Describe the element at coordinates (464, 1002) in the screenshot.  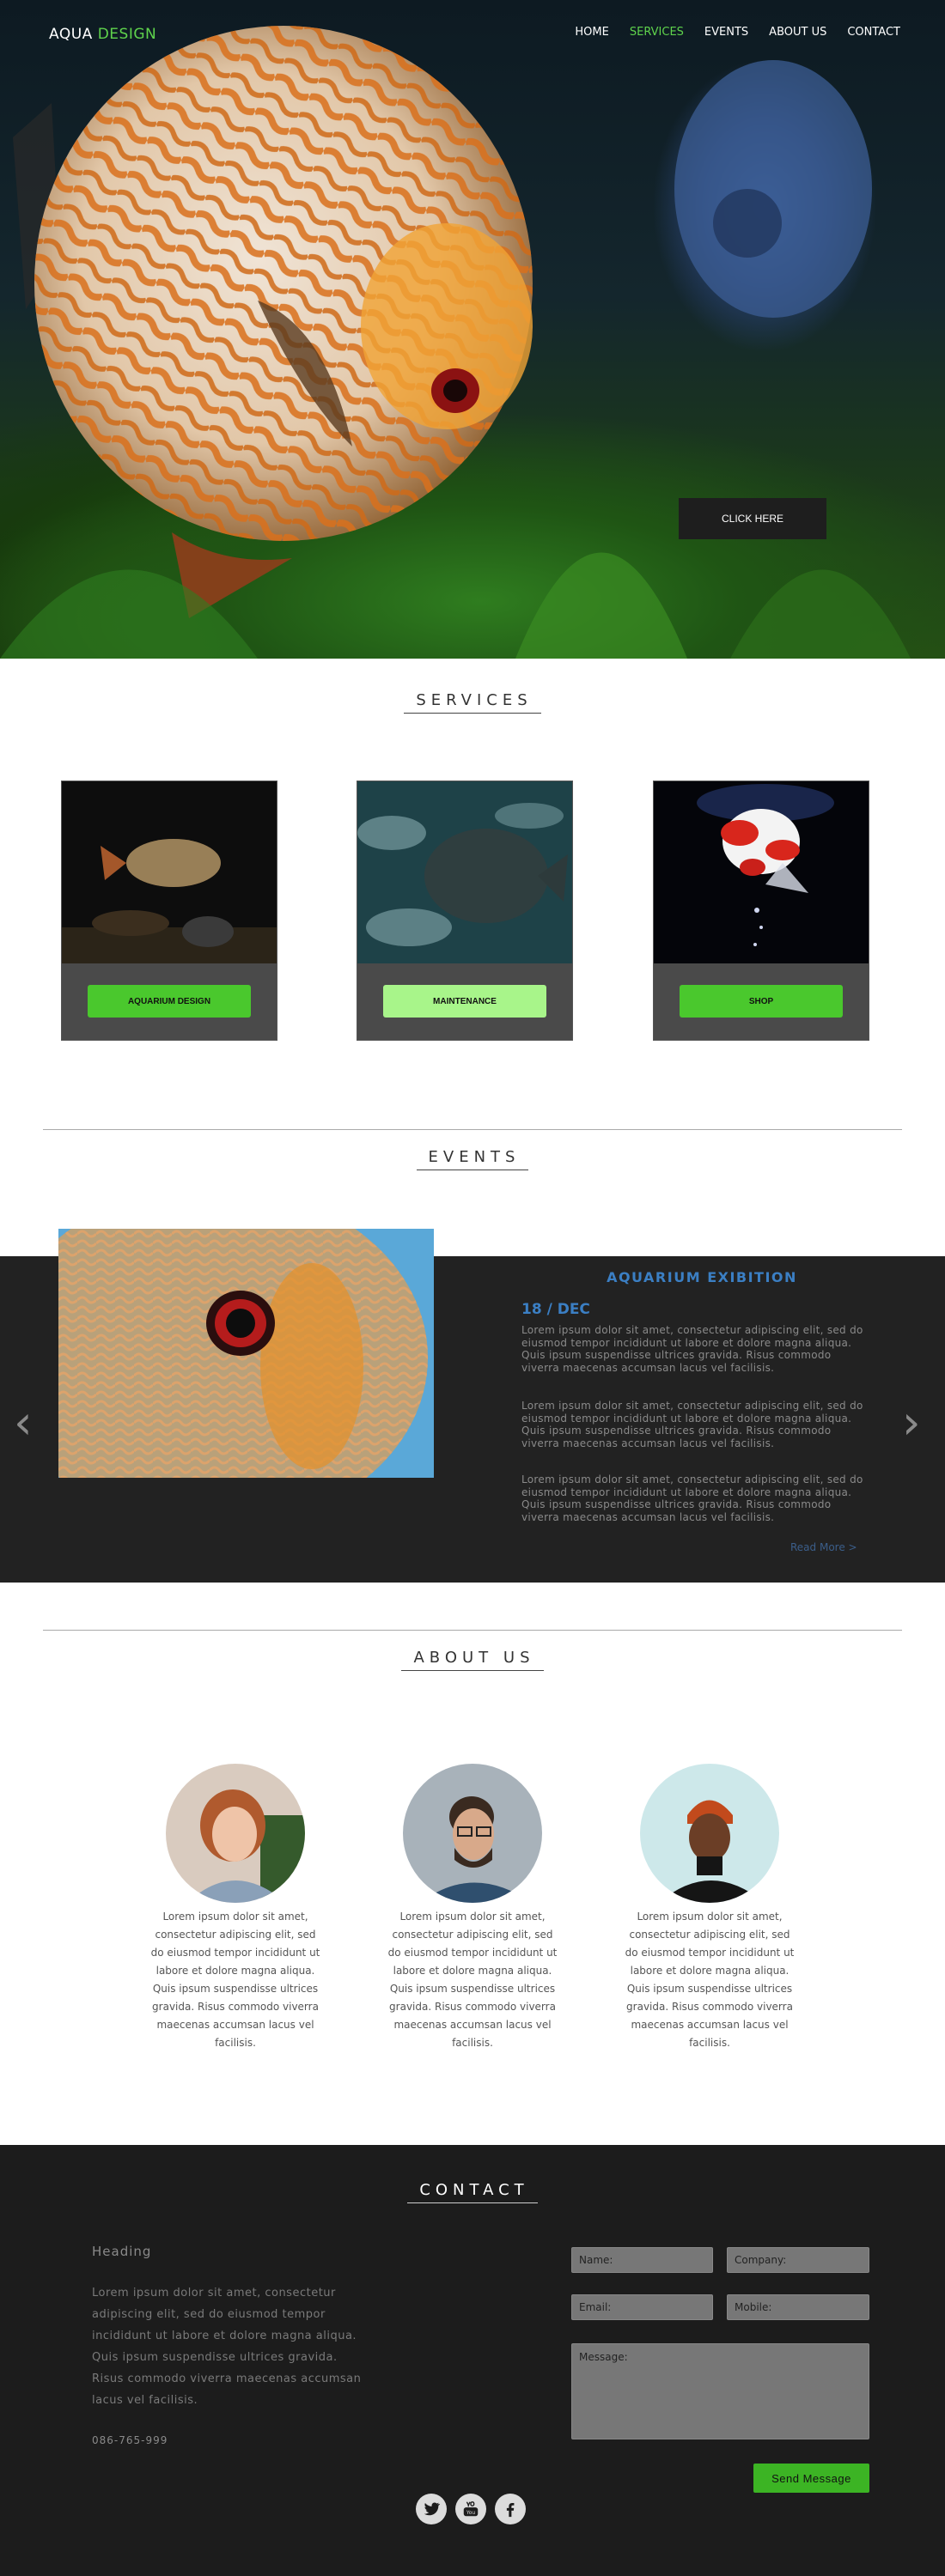
I see `maintenance-button: MAINTENANCE` at that location.